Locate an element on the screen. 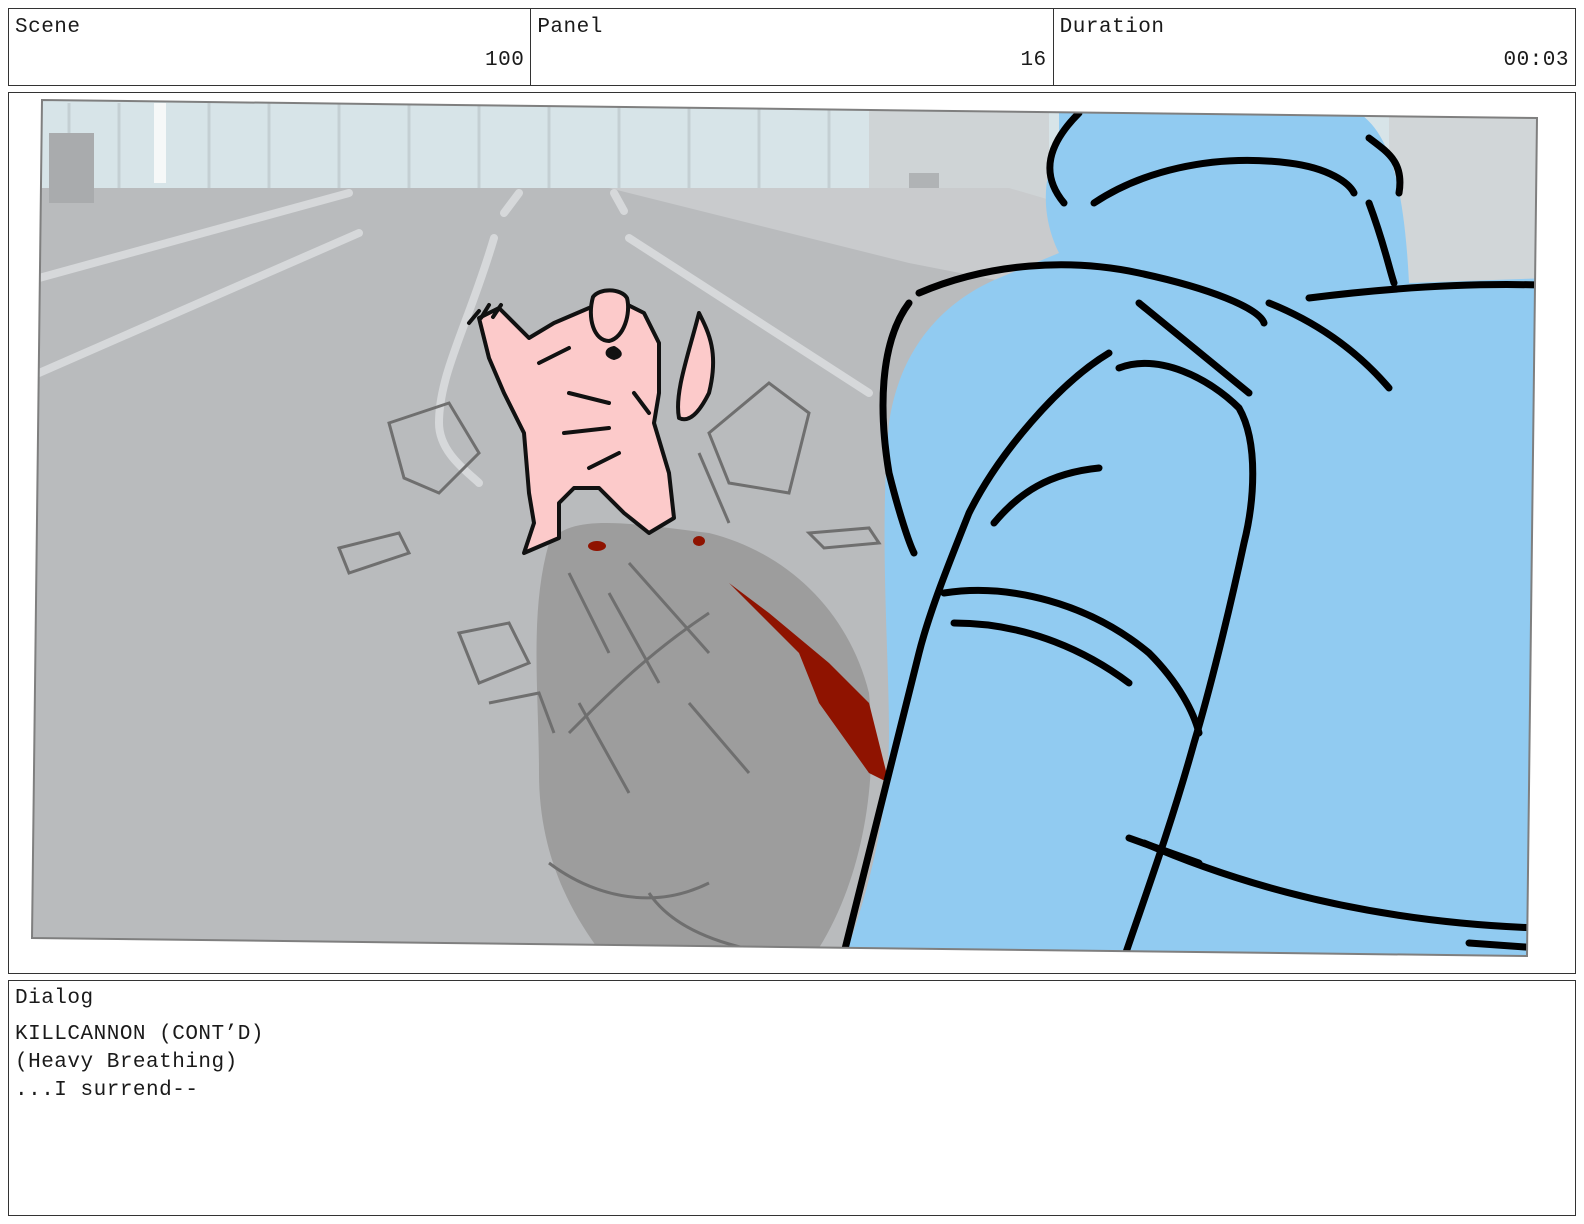 Image resolution: width=1584 pixels, height=1224 pixels. scene-number: 100 is located at coordinates (504, 60).